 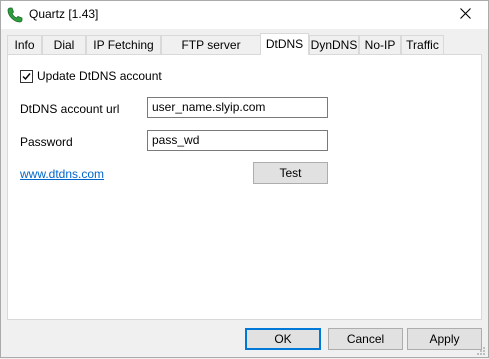 I want to click on checkmark-icon, so click(x=26, y=76).